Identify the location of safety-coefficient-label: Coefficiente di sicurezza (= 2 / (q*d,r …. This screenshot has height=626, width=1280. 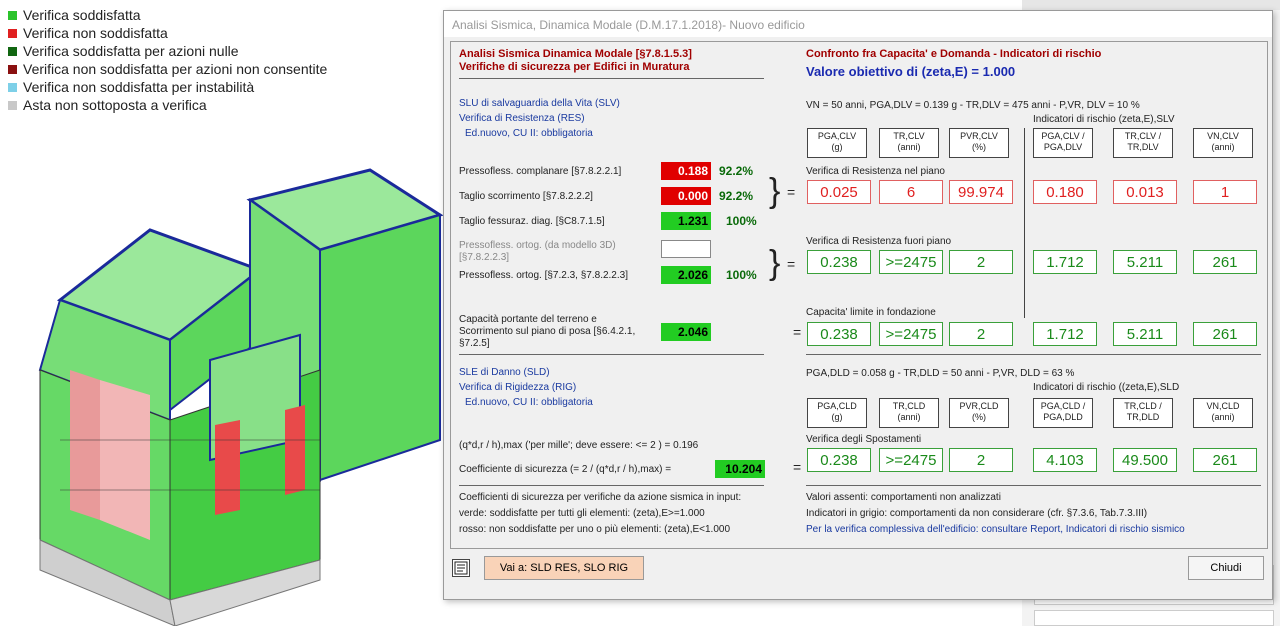
(565, 469).